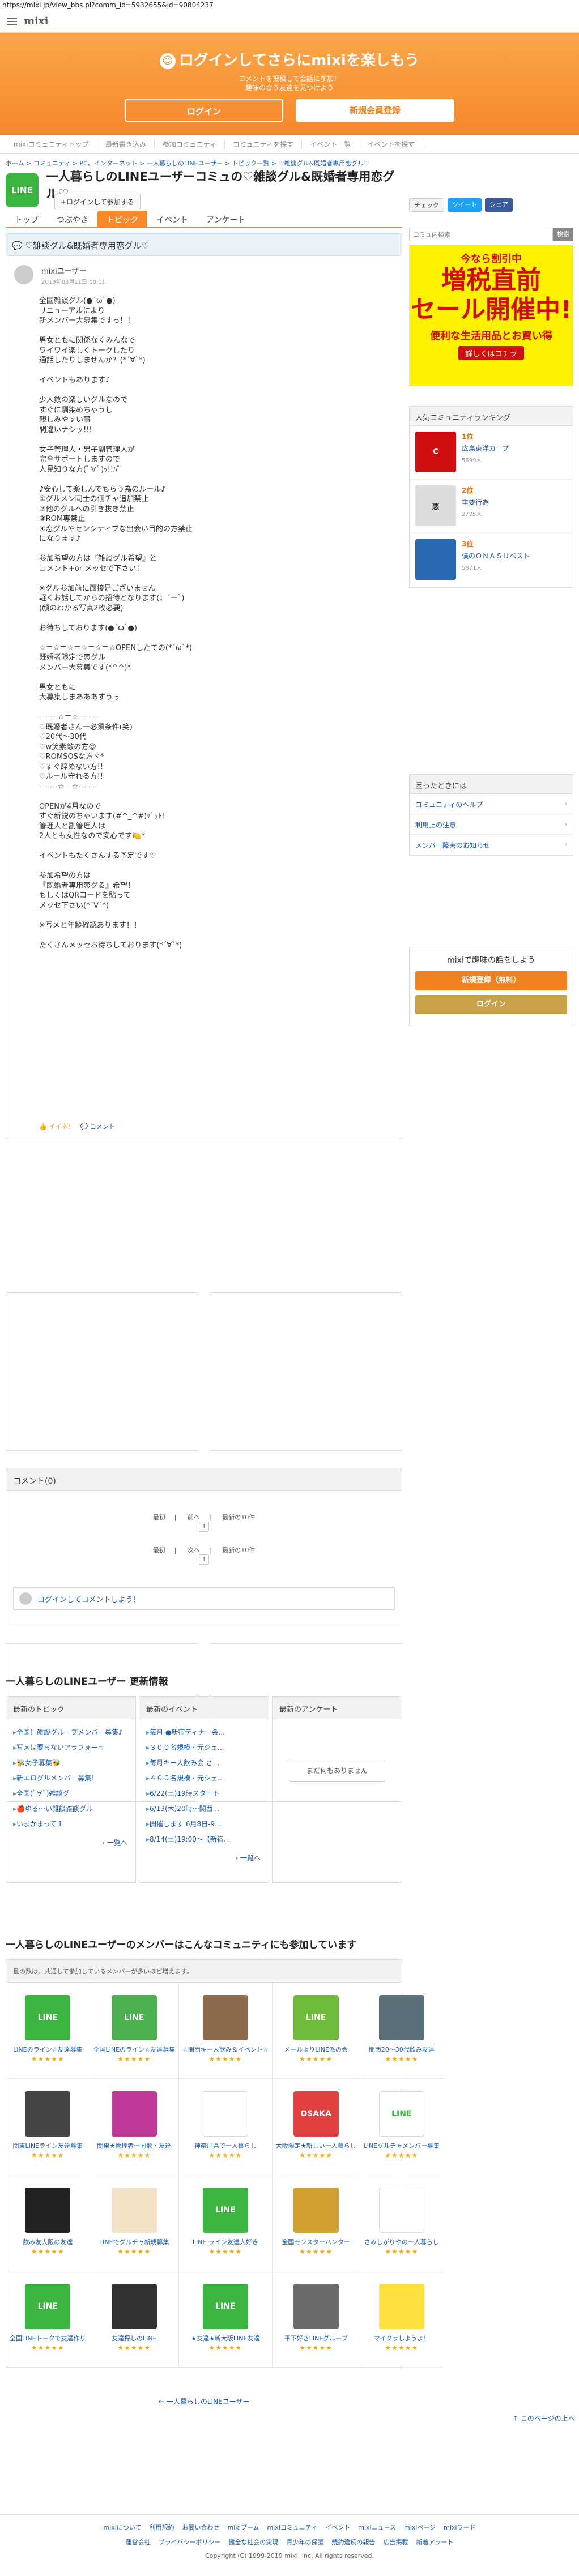 The height and width of the screenshot is (2576, 579). I want to click on back-to-community-link: ← 一人暮らしのLINEユーザー, so click(204, 2401).